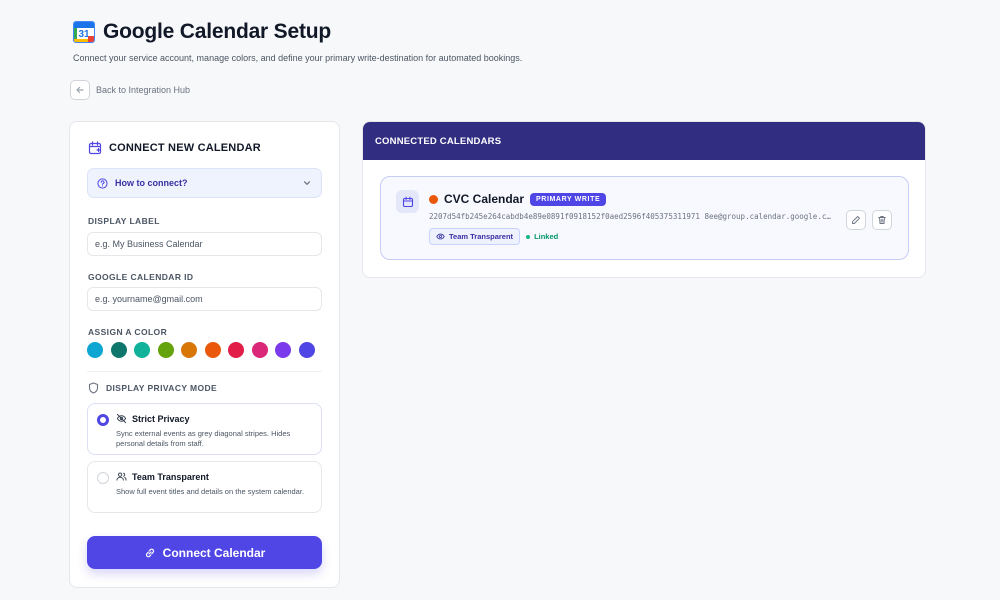 The image size is (1000, 600). Describe the element at coordinates (170, 476) in the screenshot. I see `team-transparent-title: Team Transparent` at that location.